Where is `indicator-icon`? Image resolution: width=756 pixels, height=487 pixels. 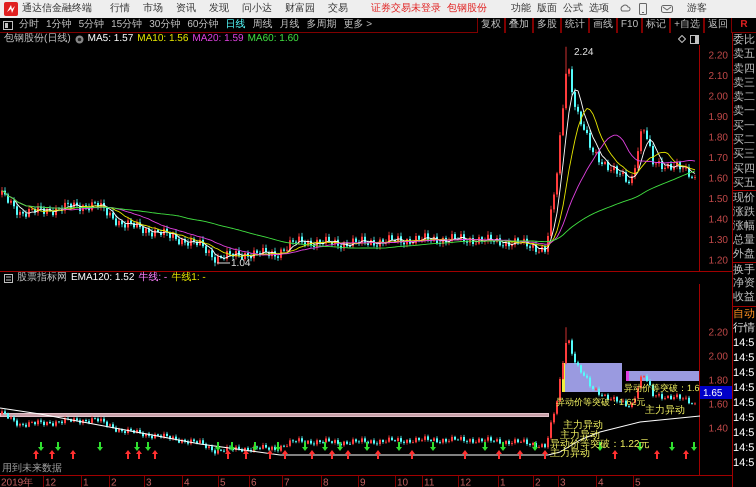 indicator-icon is located at coordinates (8, 278).